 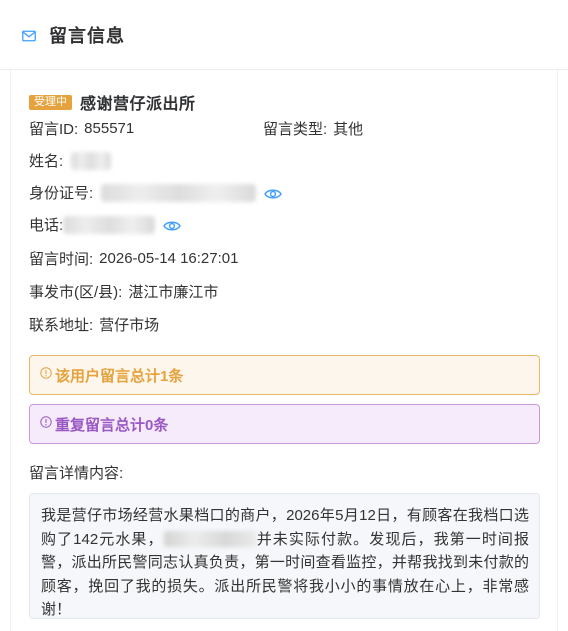 I want to click on name-field: 姓名:, so click(x=70, y=160).